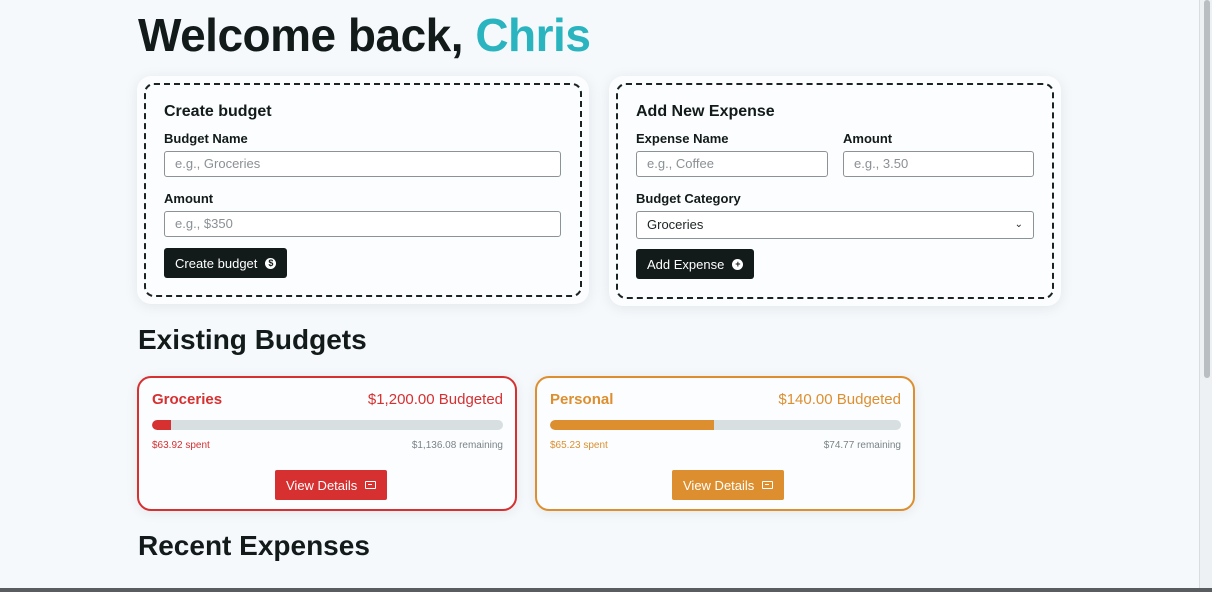 The image size is (1212, 592). What do you see at coordinates (688, 198) in the screenshot?
I see `budget-category-label: Budget Category` at bounding box center [688, 198].